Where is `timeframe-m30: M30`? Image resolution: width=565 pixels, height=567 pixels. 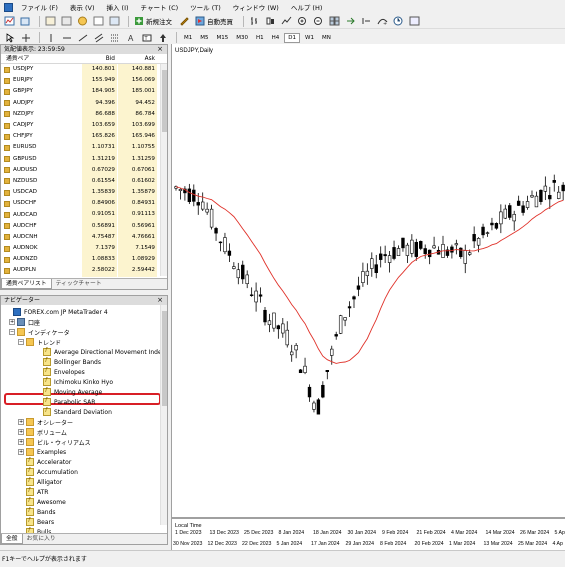
timeframe-m30: M30 is located at coordinates (242, 38).